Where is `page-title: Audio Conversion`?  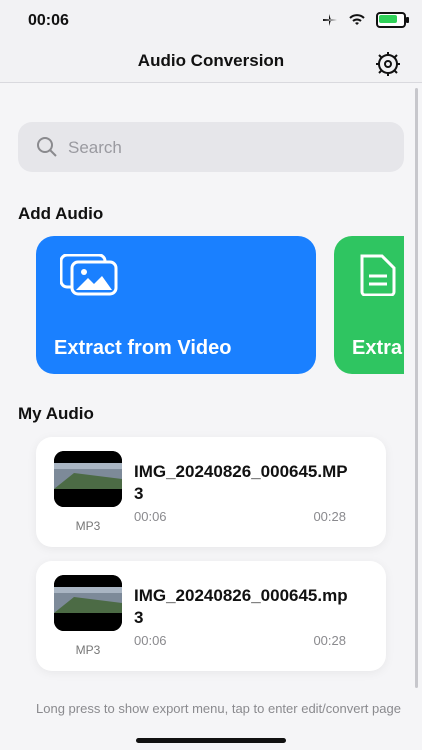
page-title: Audio Conversion is located at coordinates (211, 60).